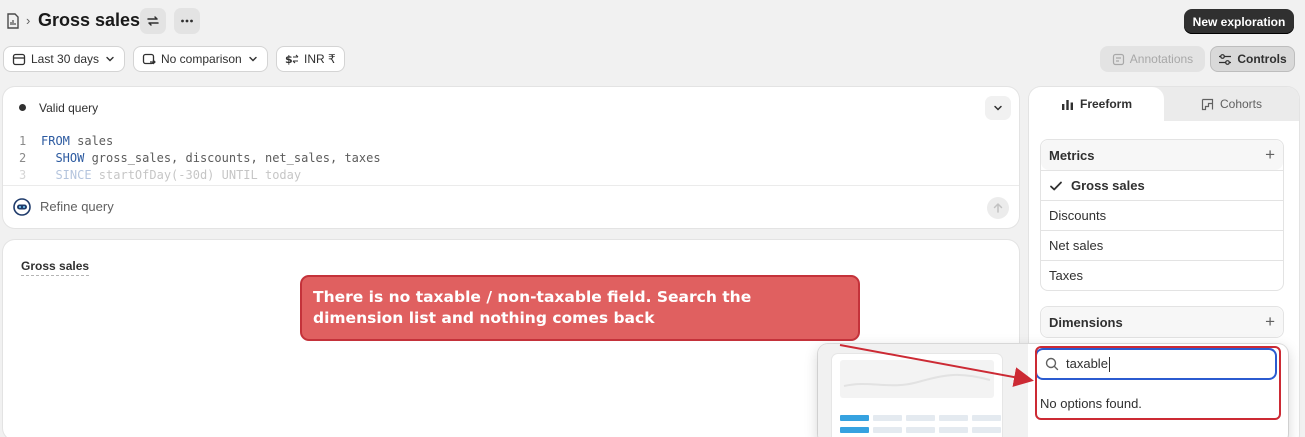 The height and width of the screenshot is (437, 1305). Describe the element at coordinates (1078, 215) in the screenshot. I see `metric-label: Discounts` at that location.